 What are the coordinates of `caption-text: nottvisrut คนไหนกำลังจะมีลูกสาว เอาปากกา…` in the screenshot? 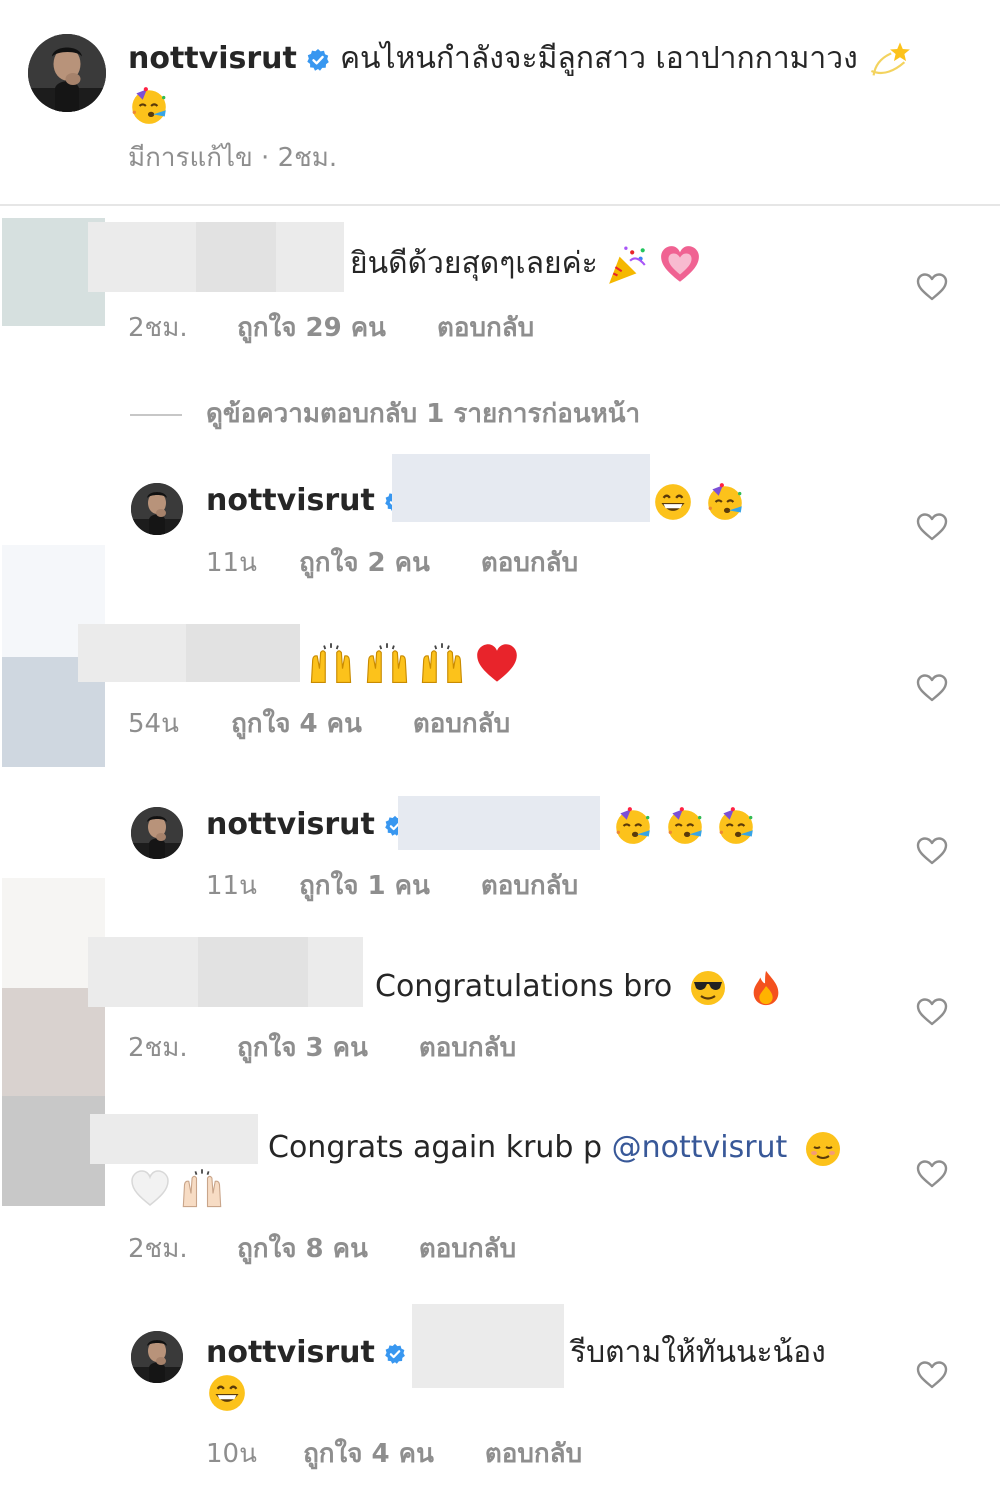 It's located at (538, 82).